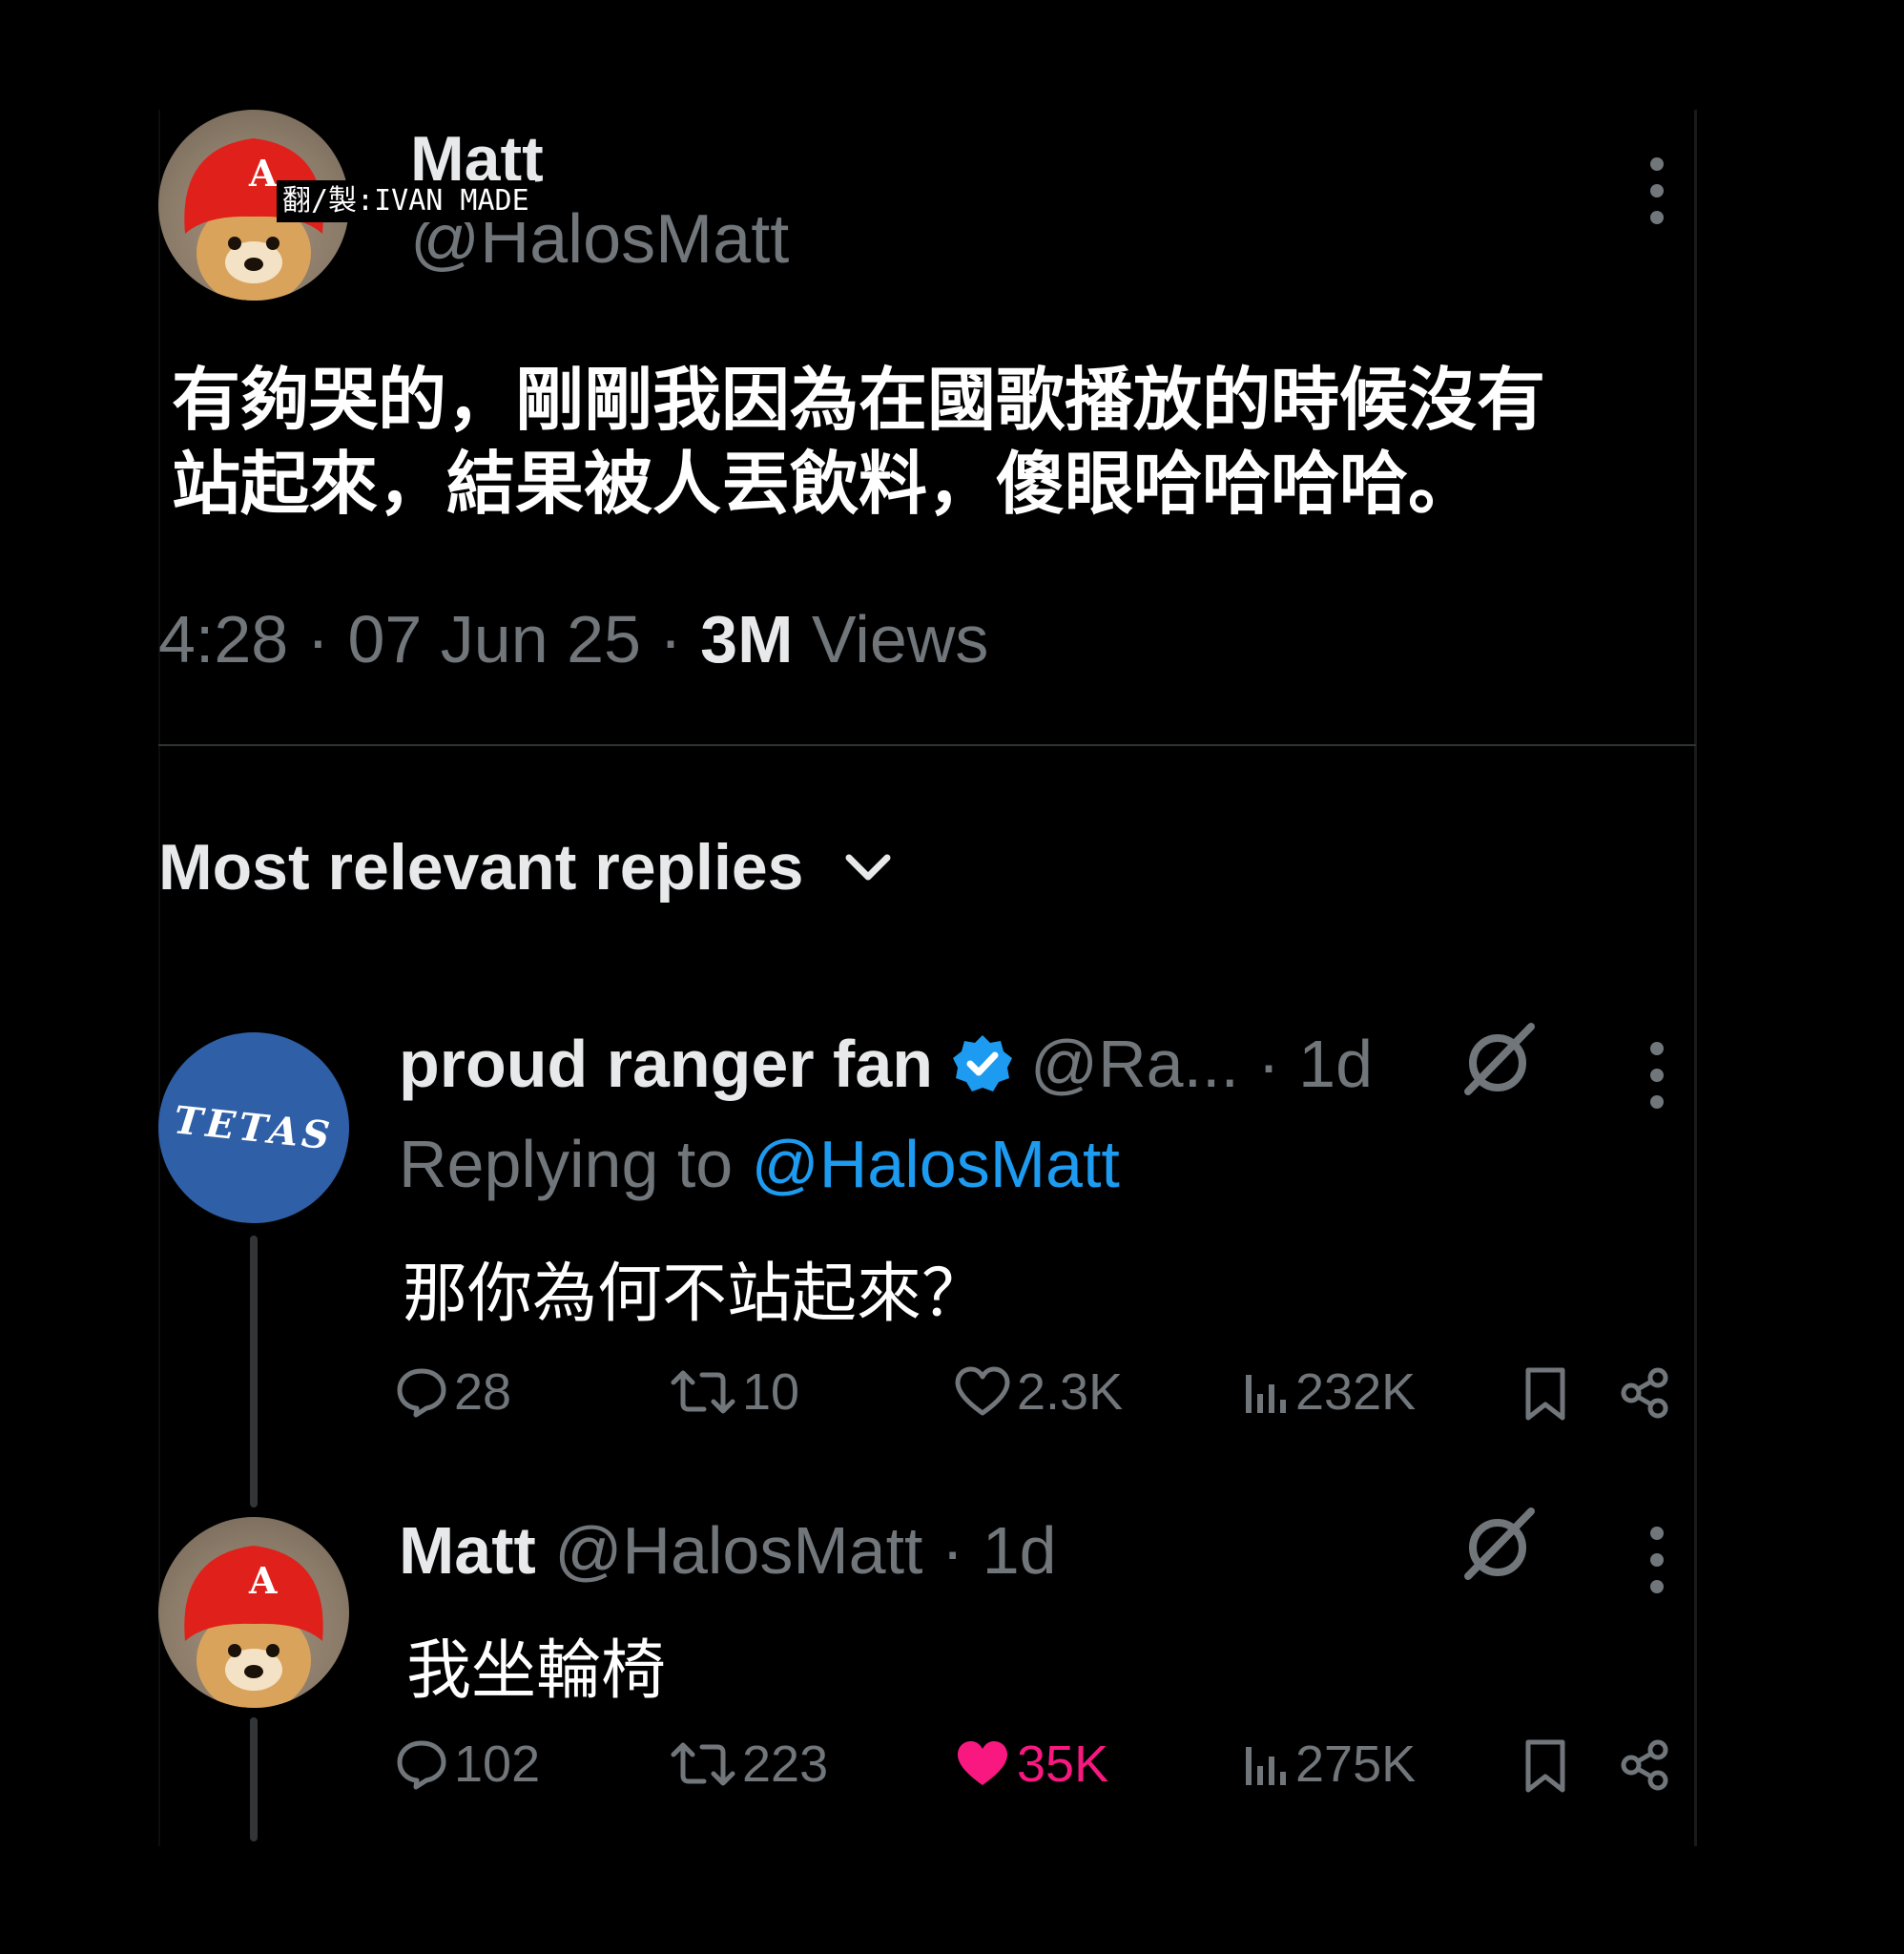  What do you see at coordinates (738, 1551) in the screenshot?
I see `reply-author-handle: @HalosMatt` at bounding box center [738, 1551].